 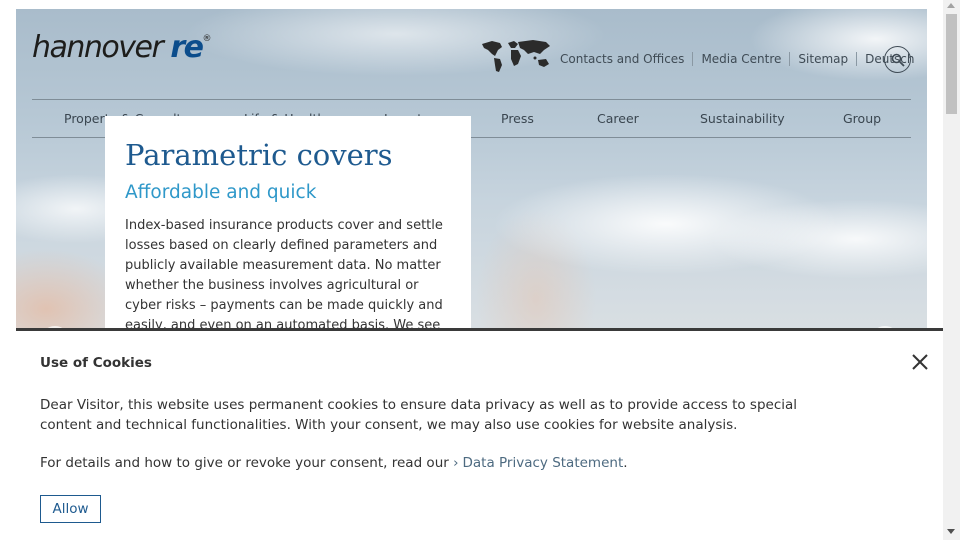 I want to click on hannover-re-logo: hannover re®, so click(x=122, y=47).